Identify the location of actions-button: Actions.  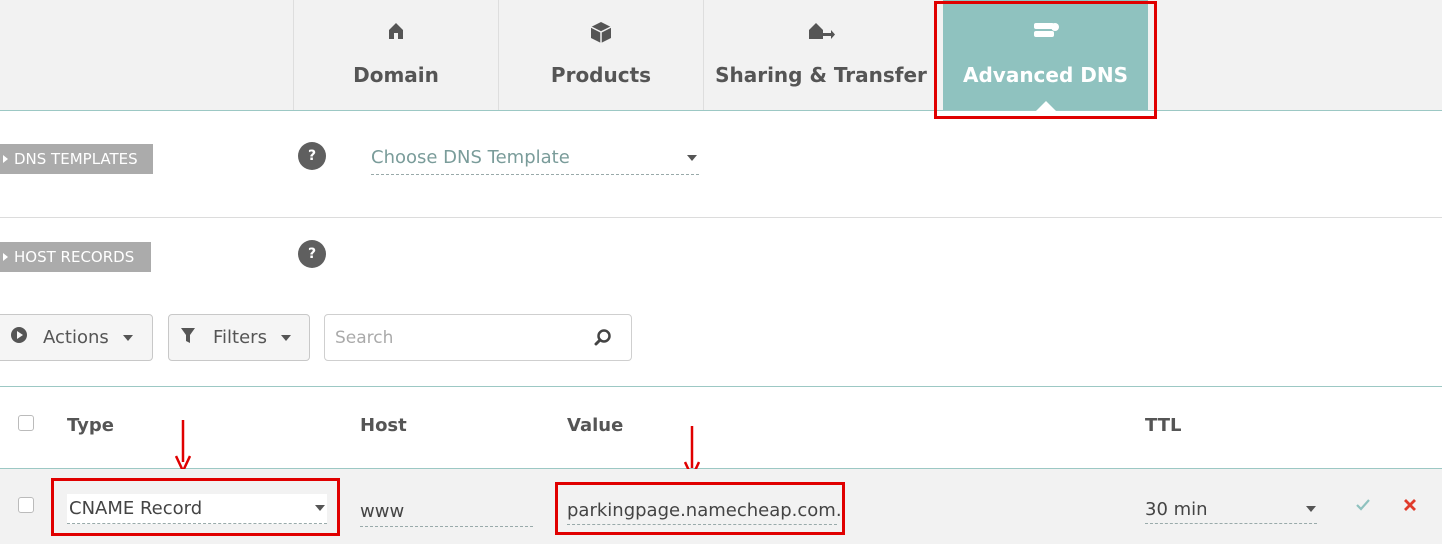
(76, 337).